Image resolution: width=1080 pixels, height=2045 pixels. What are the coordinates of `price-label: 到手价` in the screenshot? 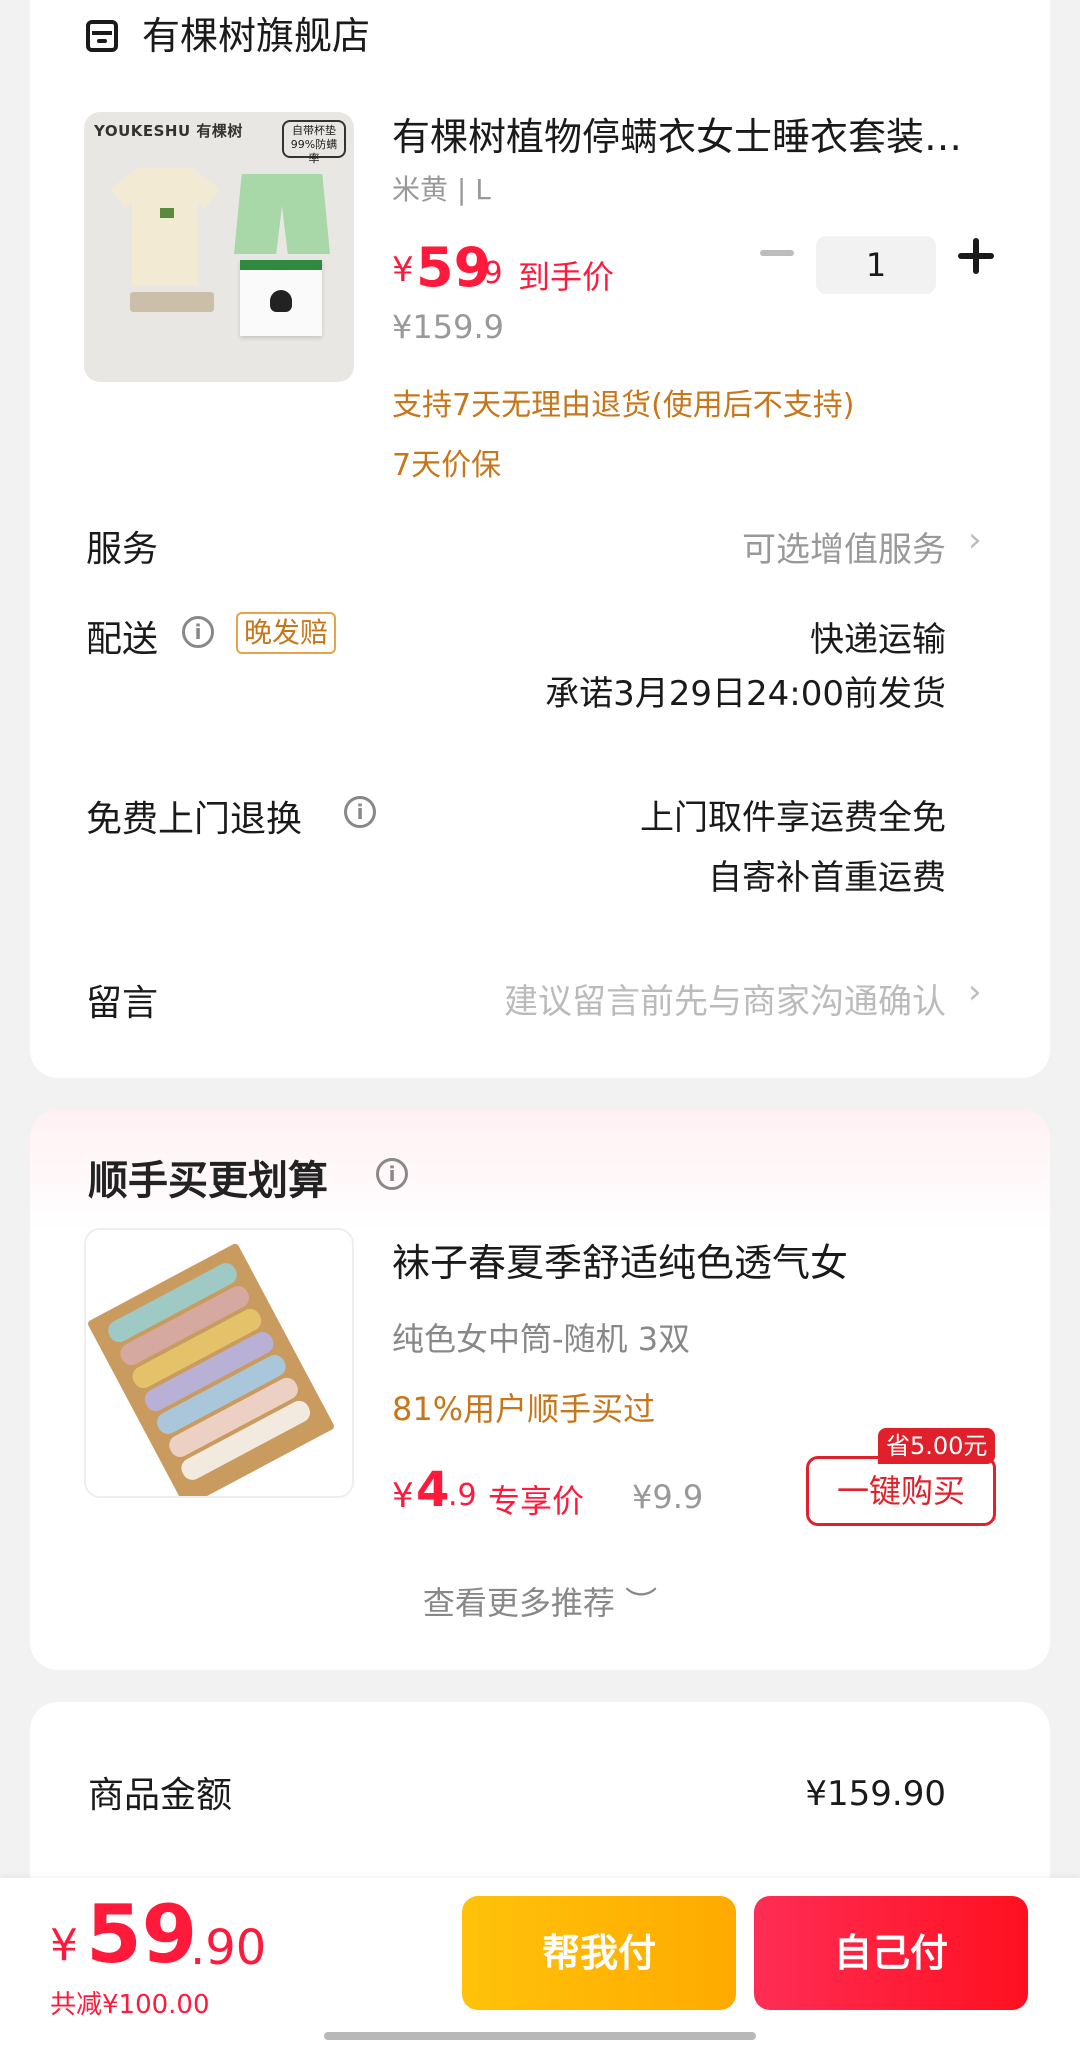 It's located at (566, 277).